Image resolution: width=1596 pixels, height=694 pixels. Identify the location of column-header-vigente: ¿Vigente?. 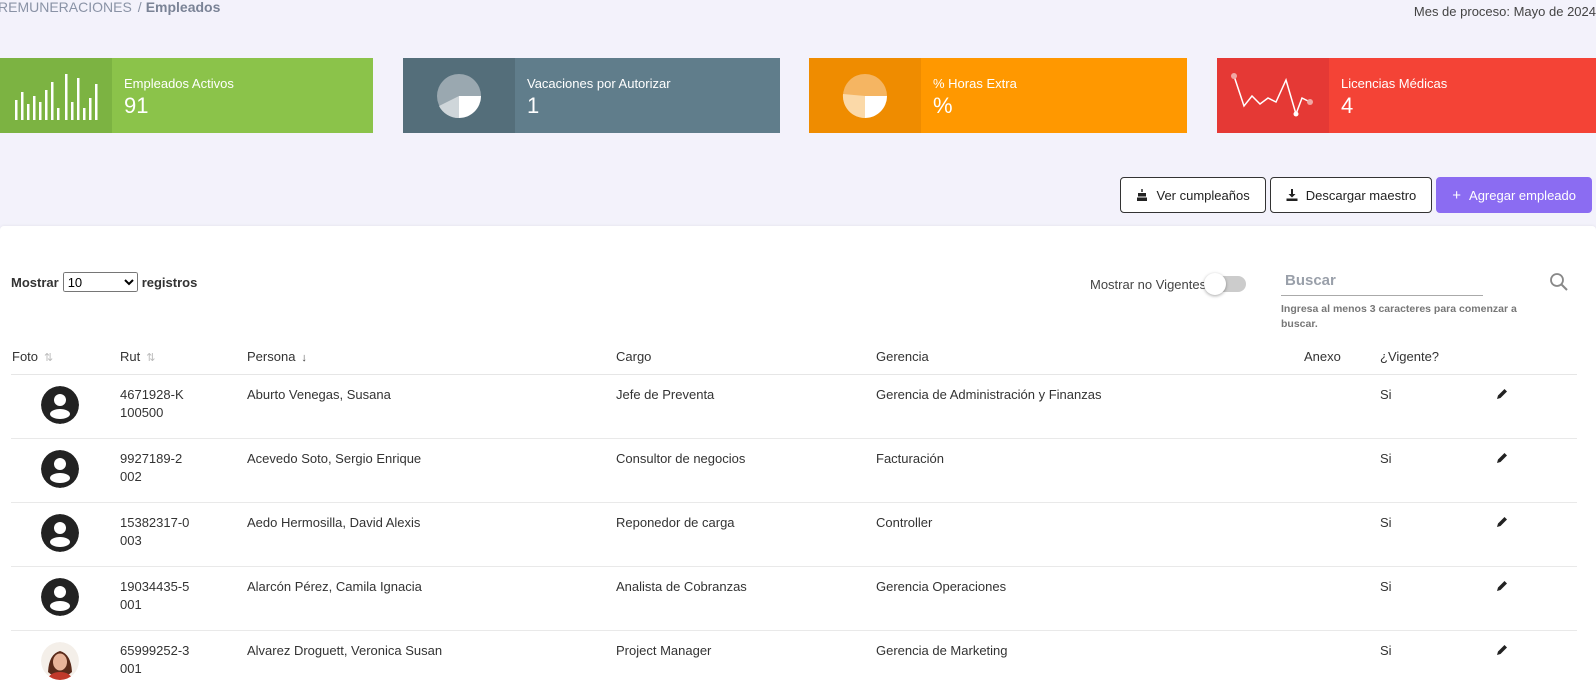
(1437, 357).